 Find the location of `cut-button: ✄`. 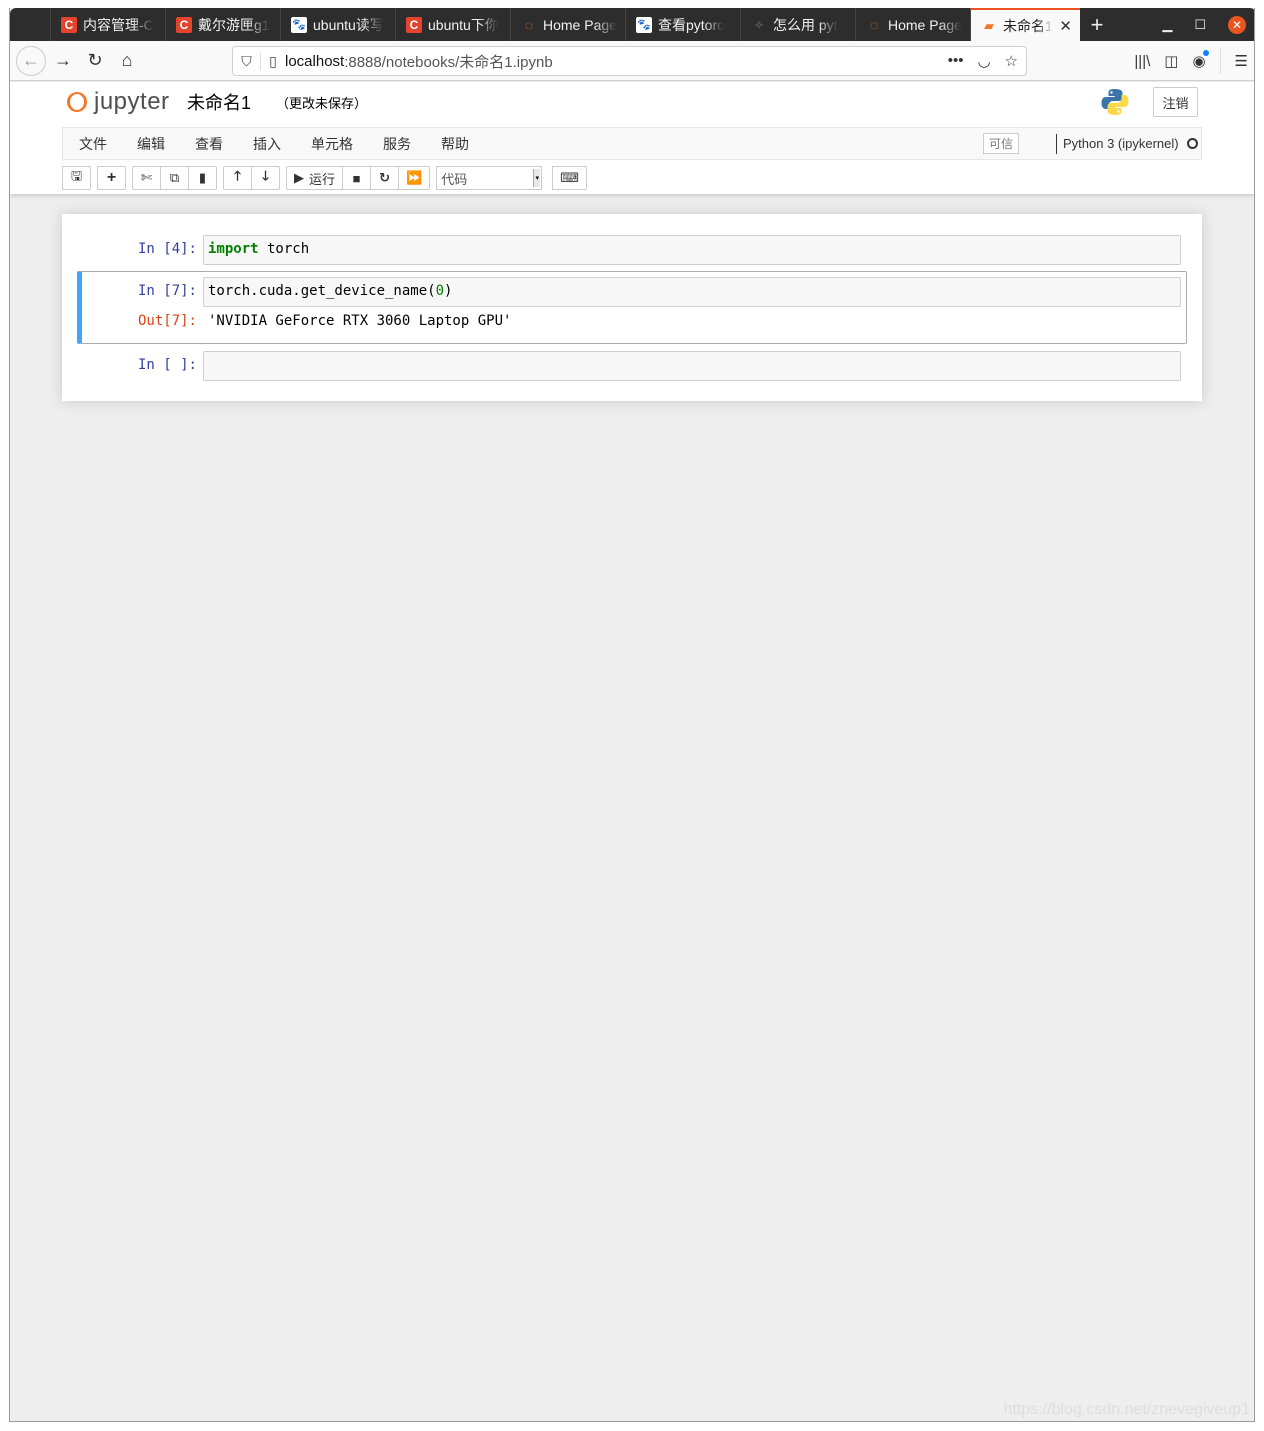

cut-button: ✄ is located at coordinates (146, 178).